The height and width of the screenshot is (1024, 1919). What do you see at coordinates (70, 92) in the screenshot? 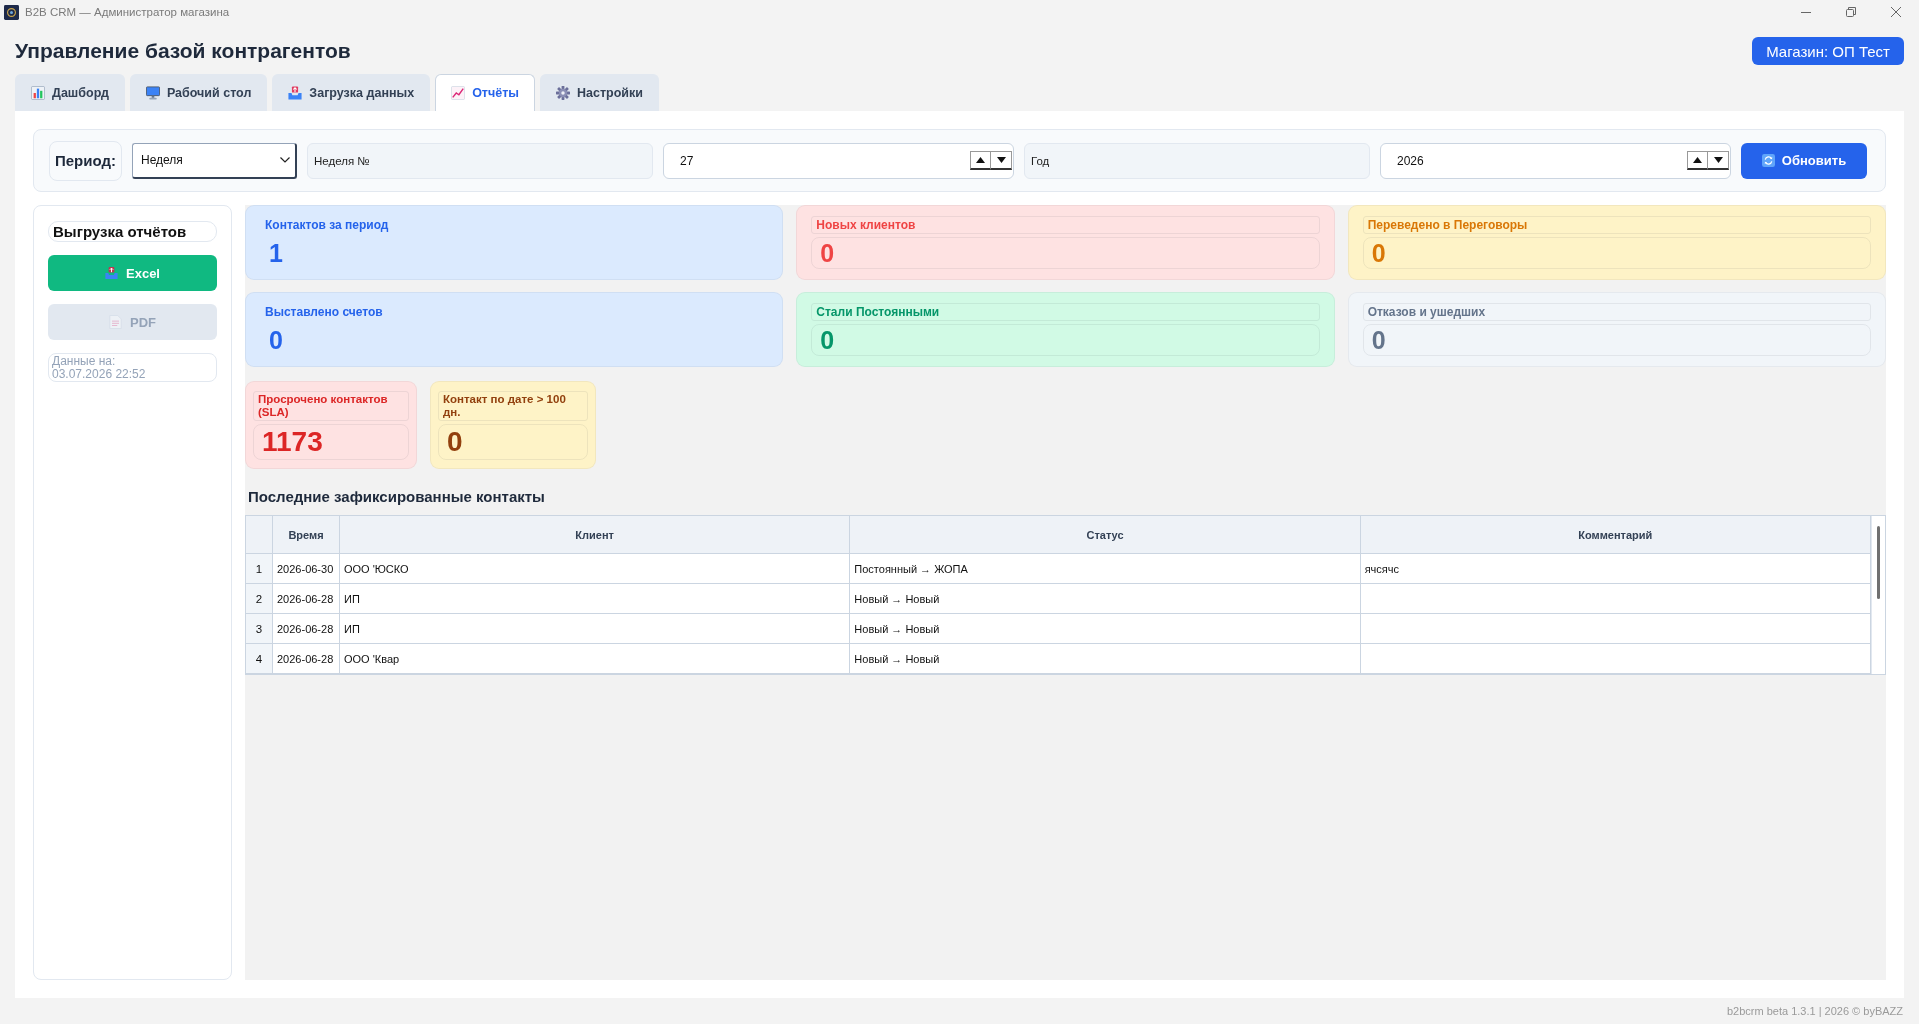
I see `tab: Дашборд` at bounding box center [70, 92].